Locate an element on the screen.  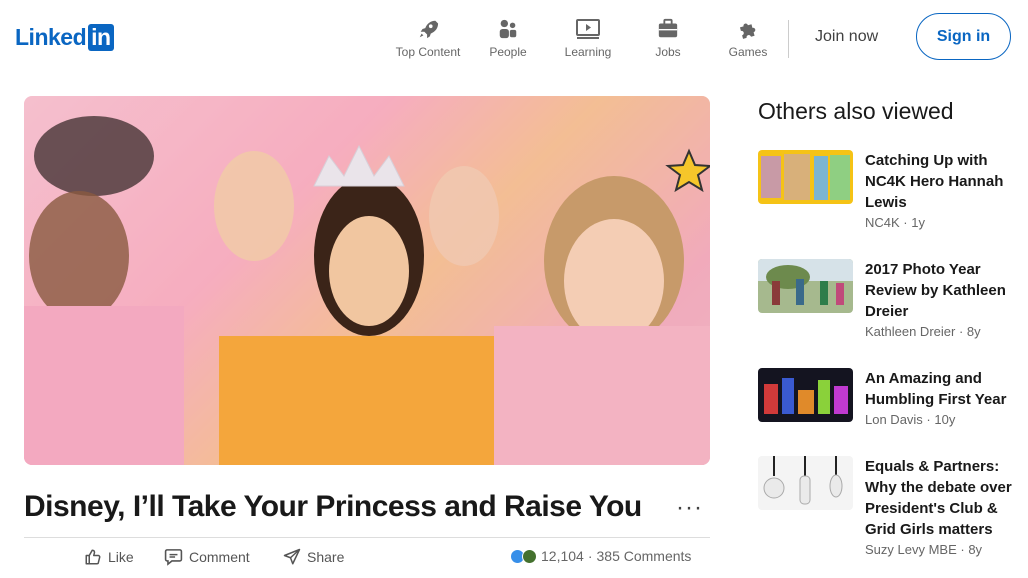
related-article-title: An Amazing and Humbling First Year is located at coordinates (936, 389).